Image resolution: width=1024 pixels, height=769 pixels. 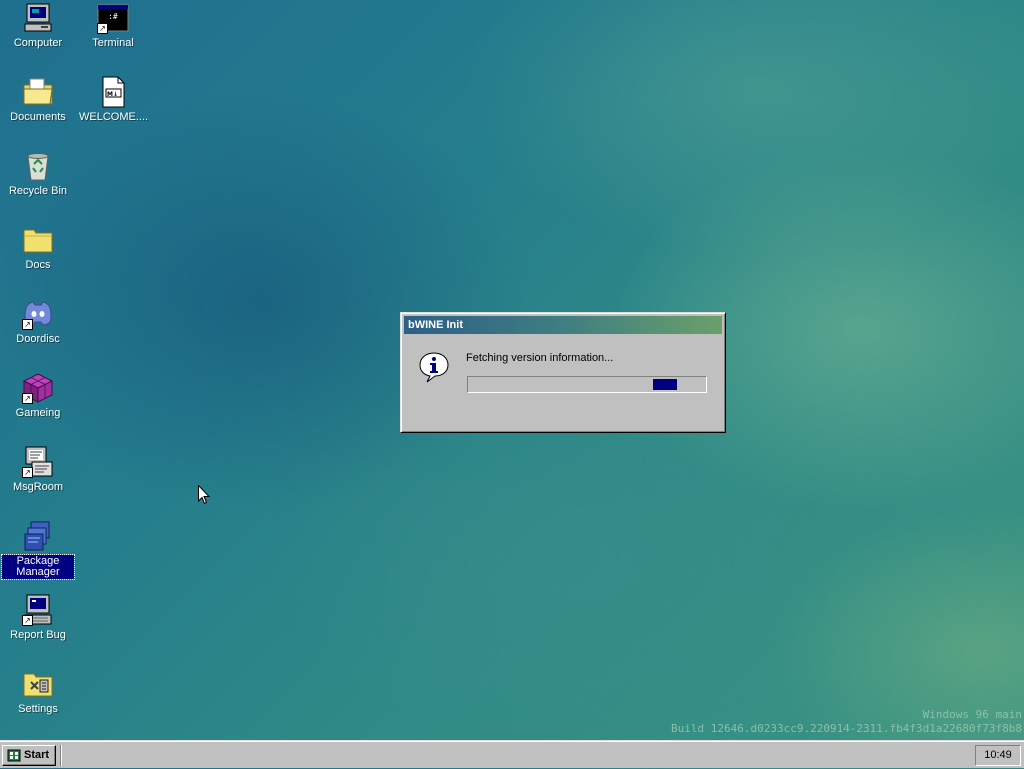 What do you see at coordinates (38, 567) in the screenshot?
I see `desktop-icon-label: Package Manager` at bounding box center [38, 567].